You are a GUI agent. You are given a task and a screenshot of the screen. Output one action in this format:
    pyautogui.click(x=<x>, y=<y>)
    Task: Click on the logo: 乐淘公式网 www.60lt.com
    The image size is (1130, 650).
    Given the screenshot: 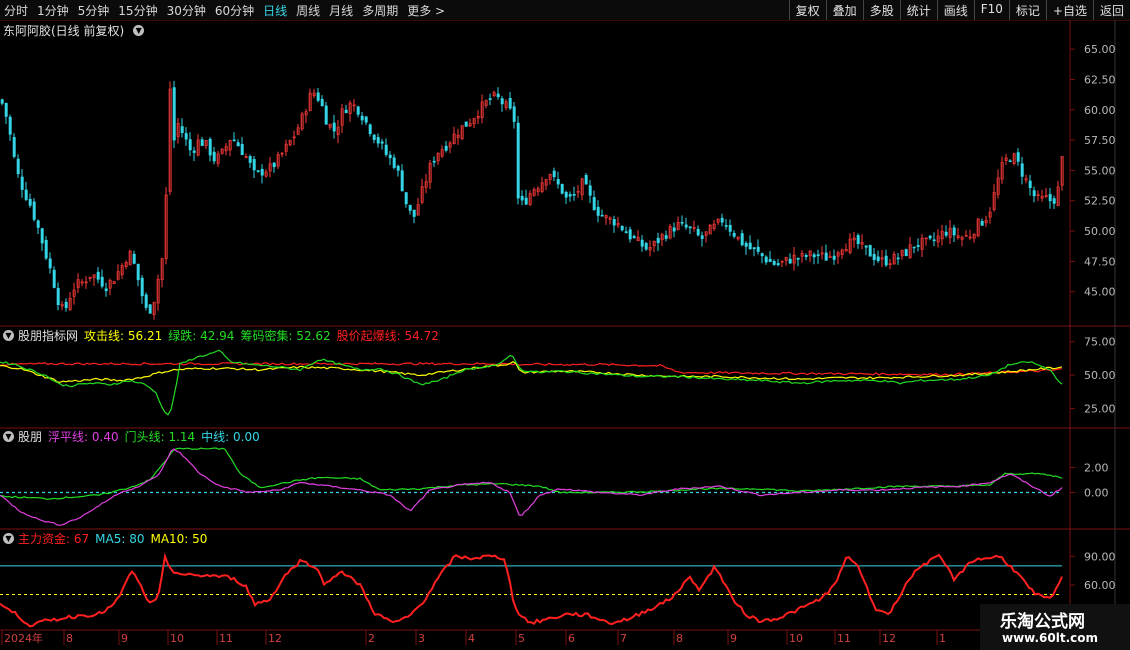 What is the action you would take?
    pyautogui.click(x=1055, y=627)
    